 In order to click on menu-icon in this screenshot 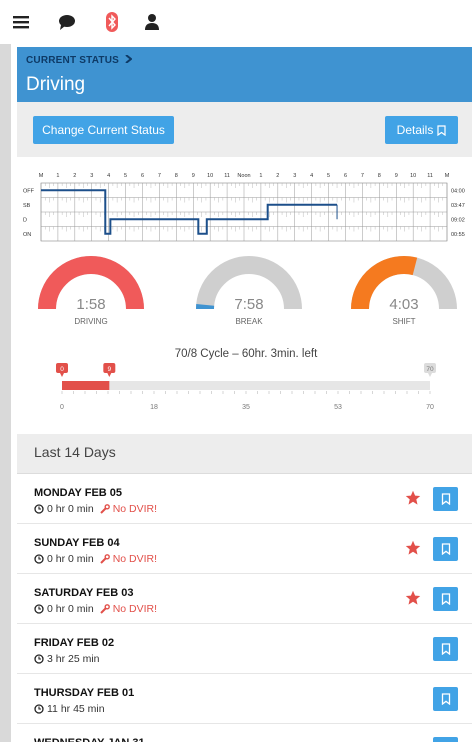, I will do `click(21, 22)`.